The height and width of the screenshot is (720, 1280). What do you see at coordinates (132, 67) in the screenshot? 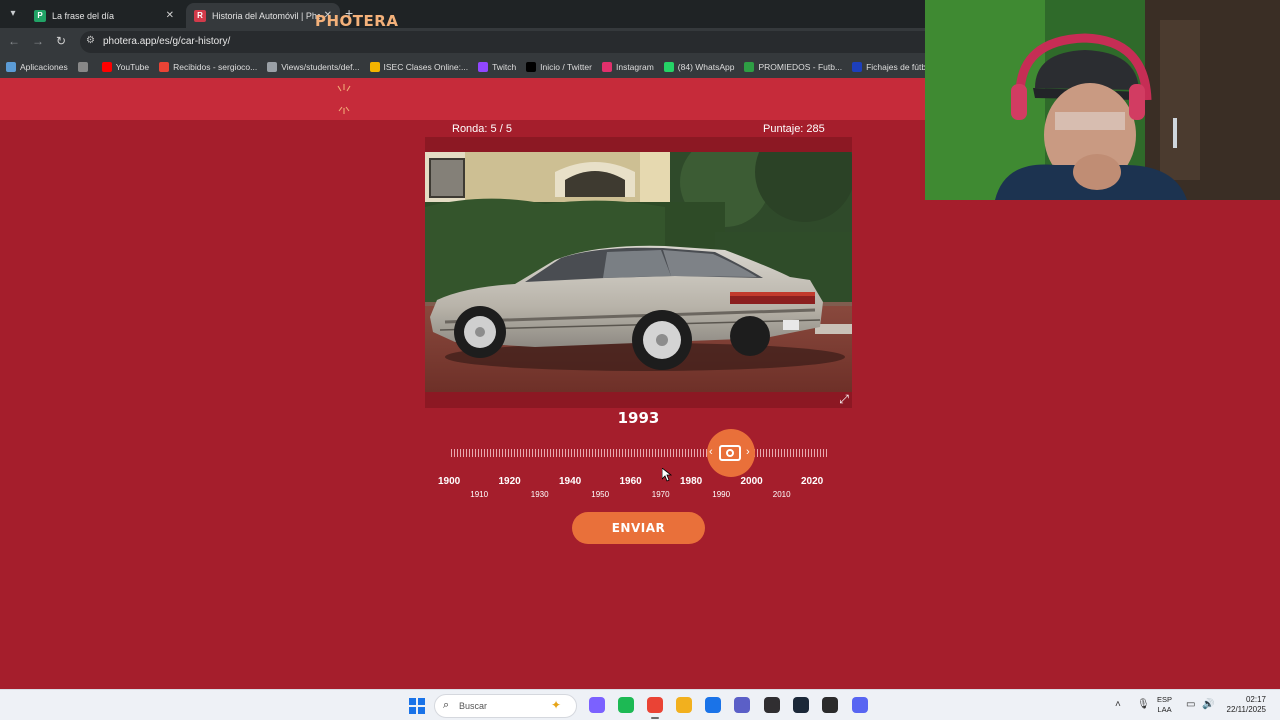
I see `bookmark-label: YouTube` at bounding box center [132, 67].